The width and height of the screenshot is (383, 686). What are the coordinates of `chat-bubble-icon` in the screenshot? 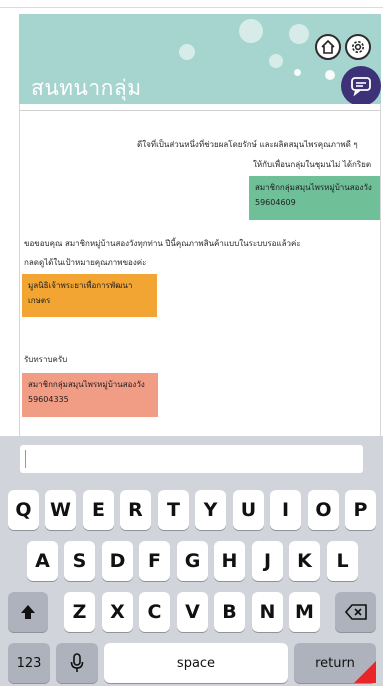 It's located at (361, 87).